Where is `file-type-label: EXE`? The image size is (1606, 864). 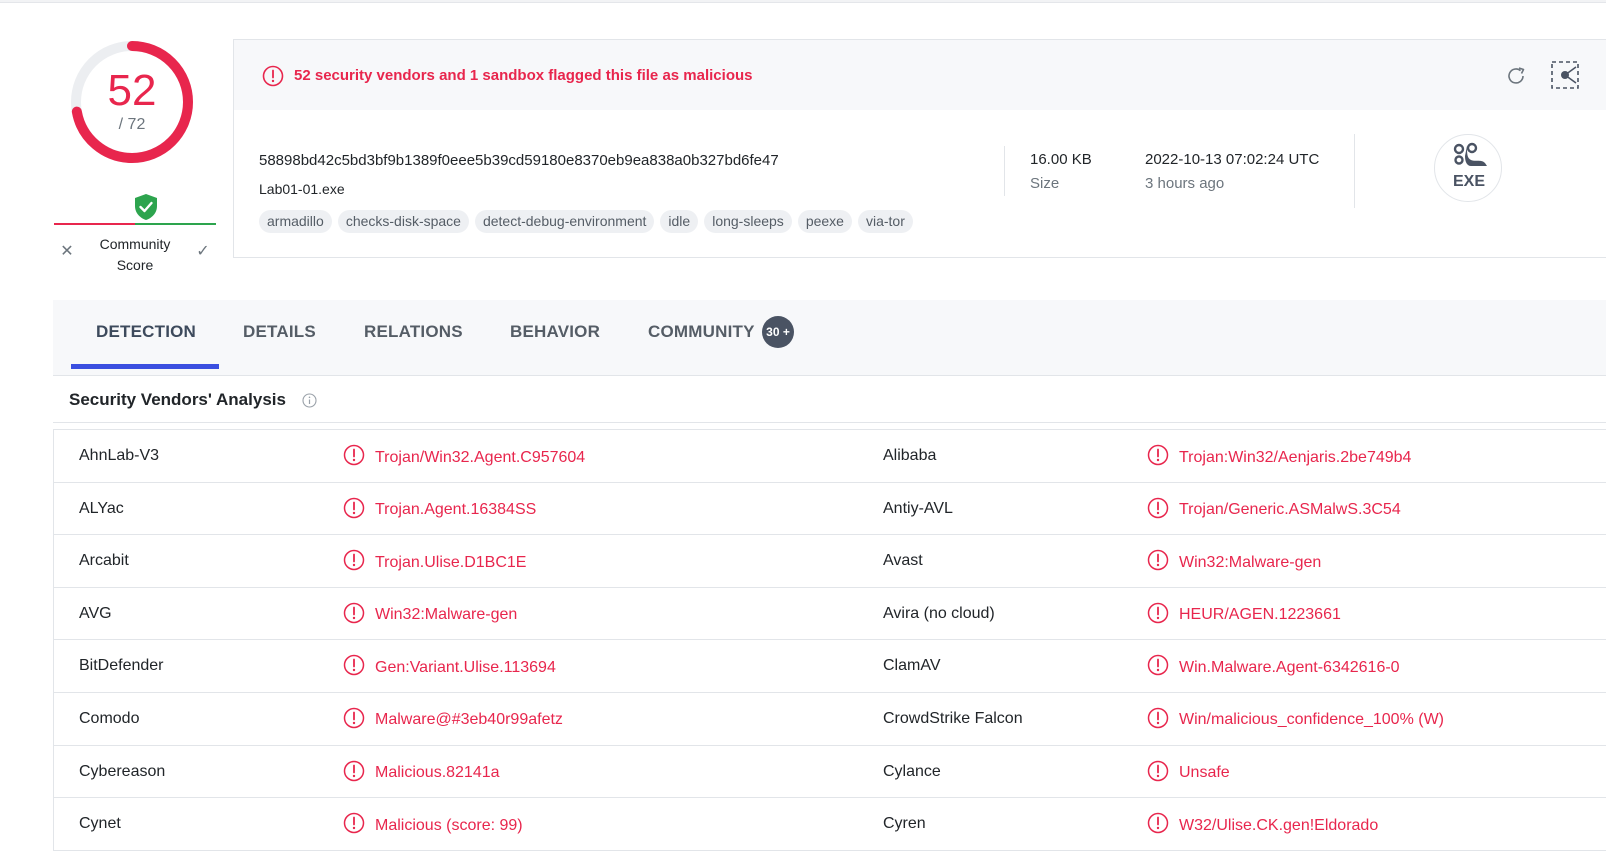 file-type-label: EXE is located at coordinates (1468, 181).